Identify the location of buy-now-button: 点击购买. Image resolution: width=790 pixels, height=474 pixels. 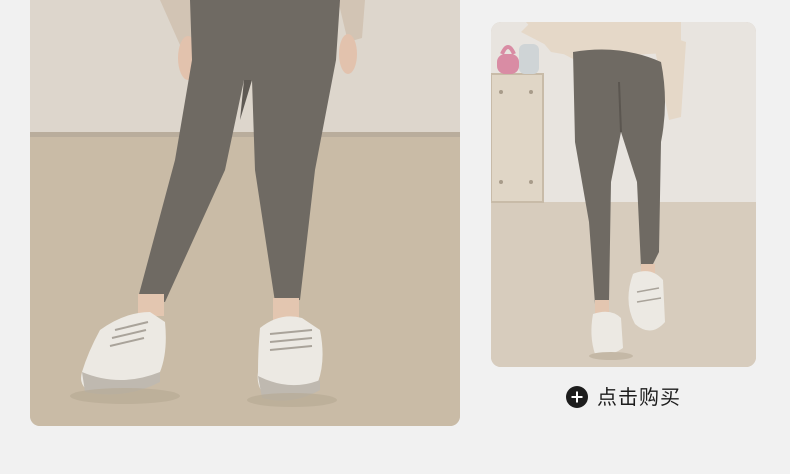
(623, 397).